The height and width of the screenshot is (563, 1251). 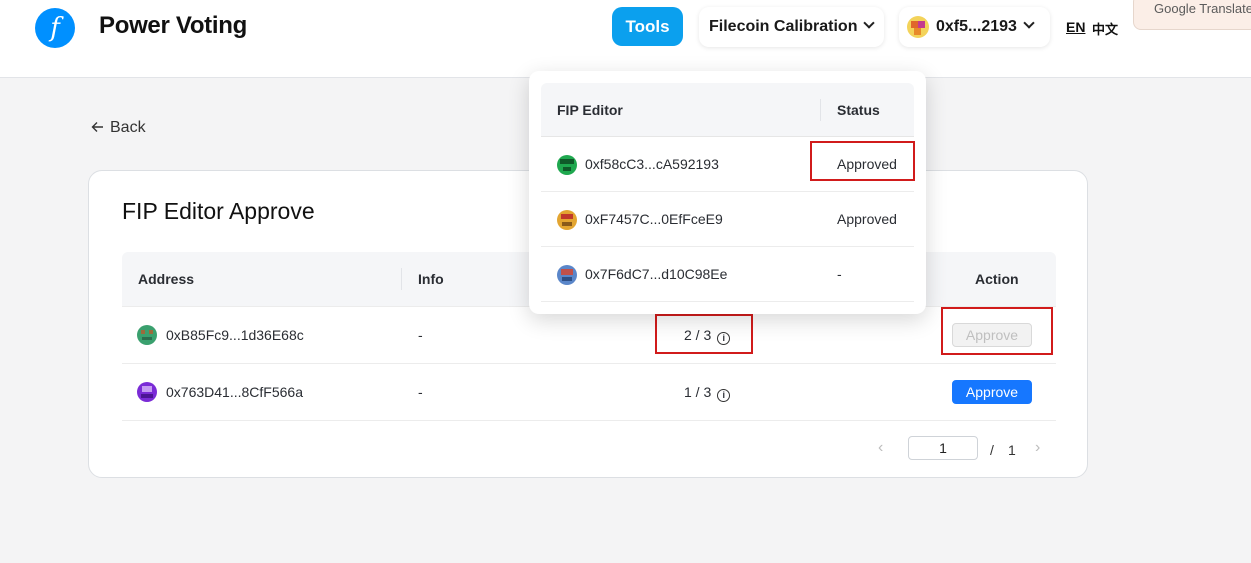 I want to click on table-row: 0xB85Fc9...1d36E68c - 2 / 3i Approve, so click(x=589, y=335).